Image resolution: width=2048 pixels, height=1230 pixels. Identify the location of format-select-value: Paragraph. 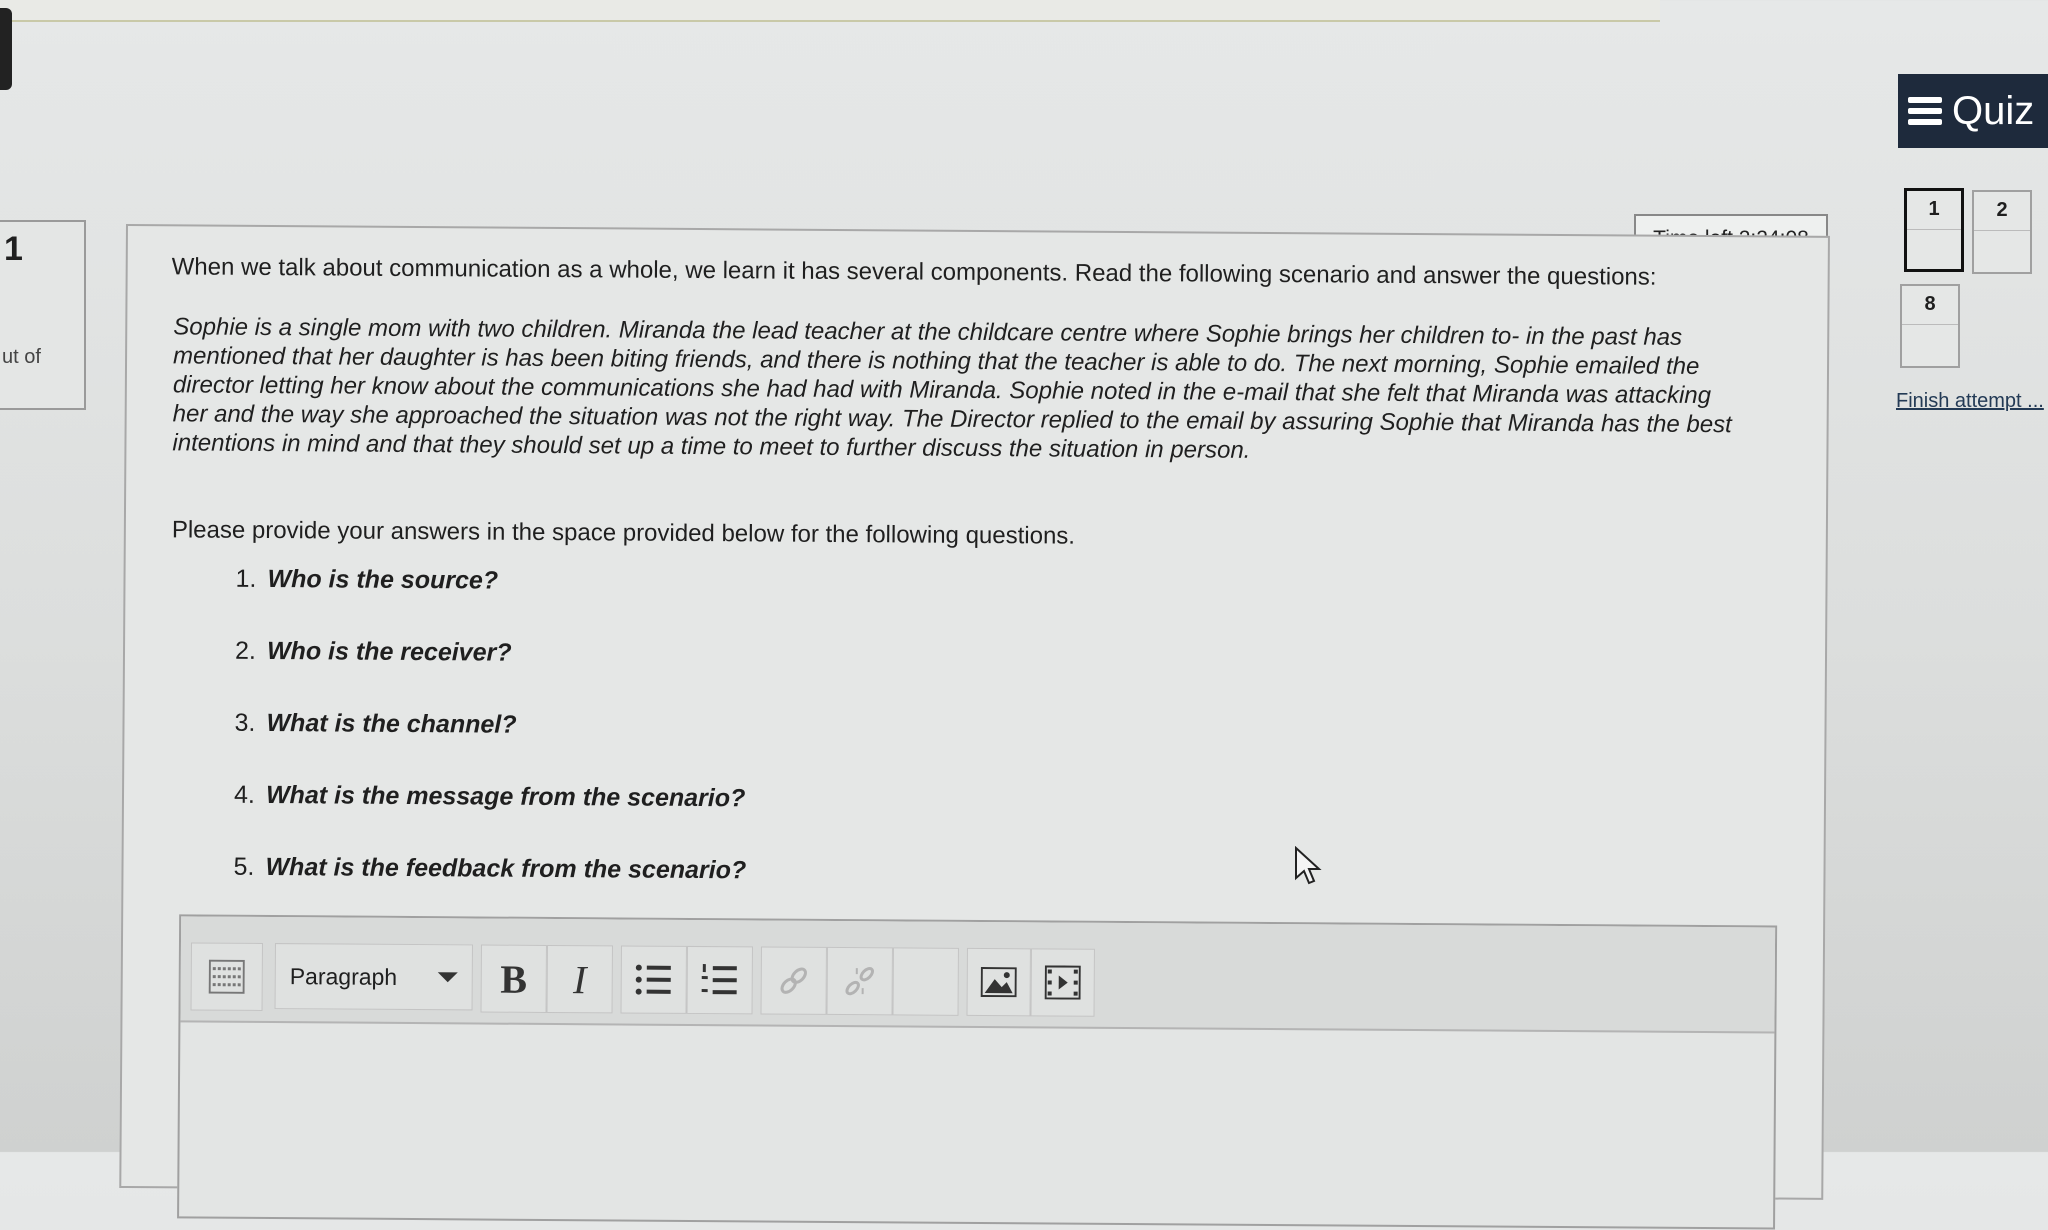
(344, 977).